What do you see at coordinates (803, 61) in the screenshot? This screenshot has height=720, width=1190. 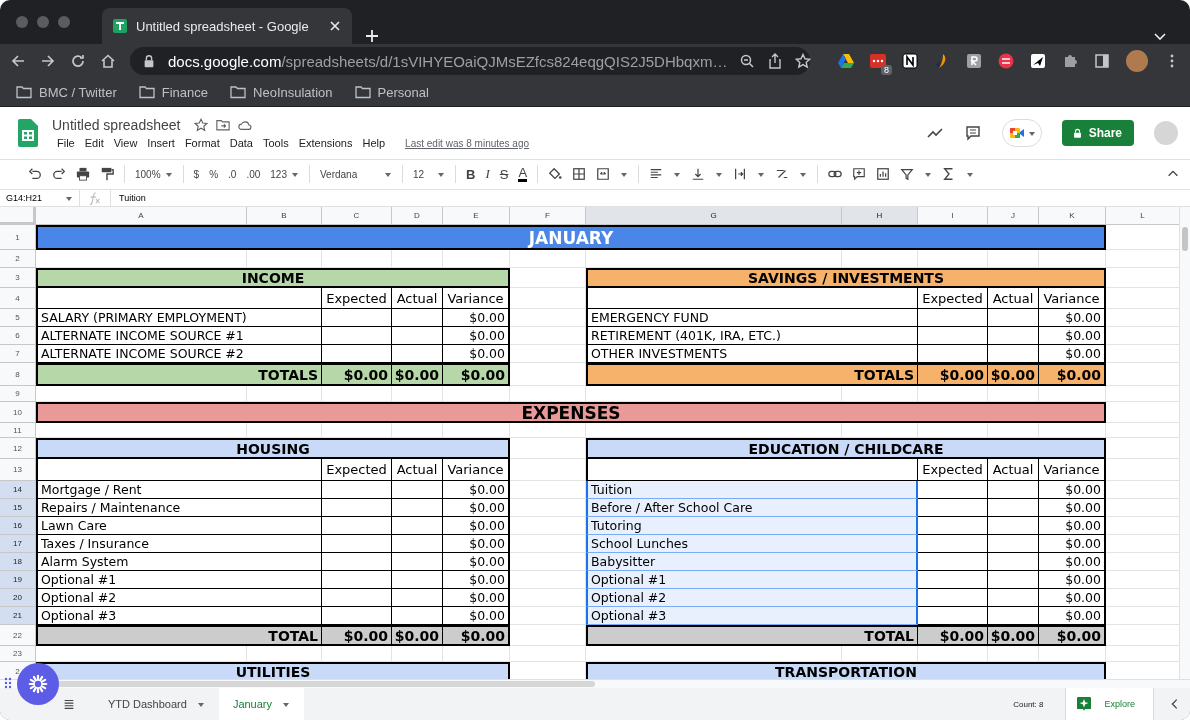 I see `bookmark-star-icon` at bounding box center [803, 61].